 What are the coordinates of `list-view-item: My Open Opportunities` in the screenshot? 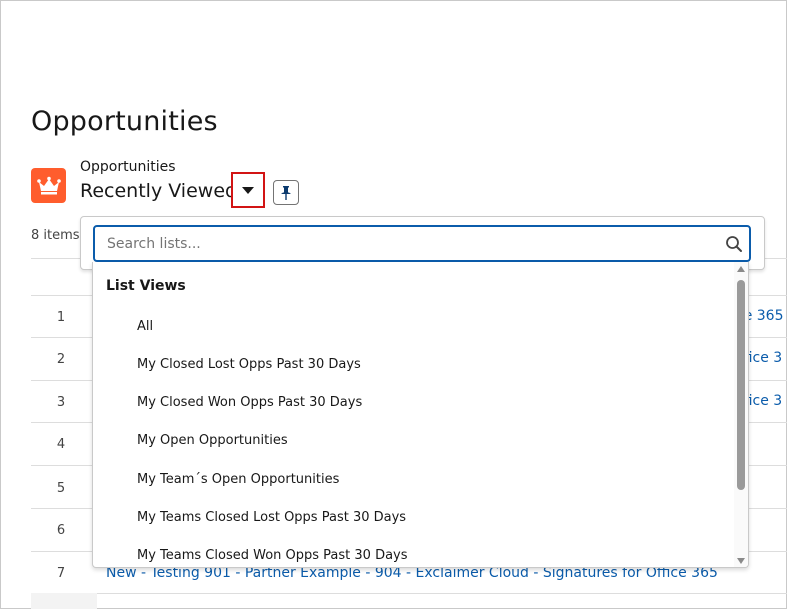 It's located at (212, 440).